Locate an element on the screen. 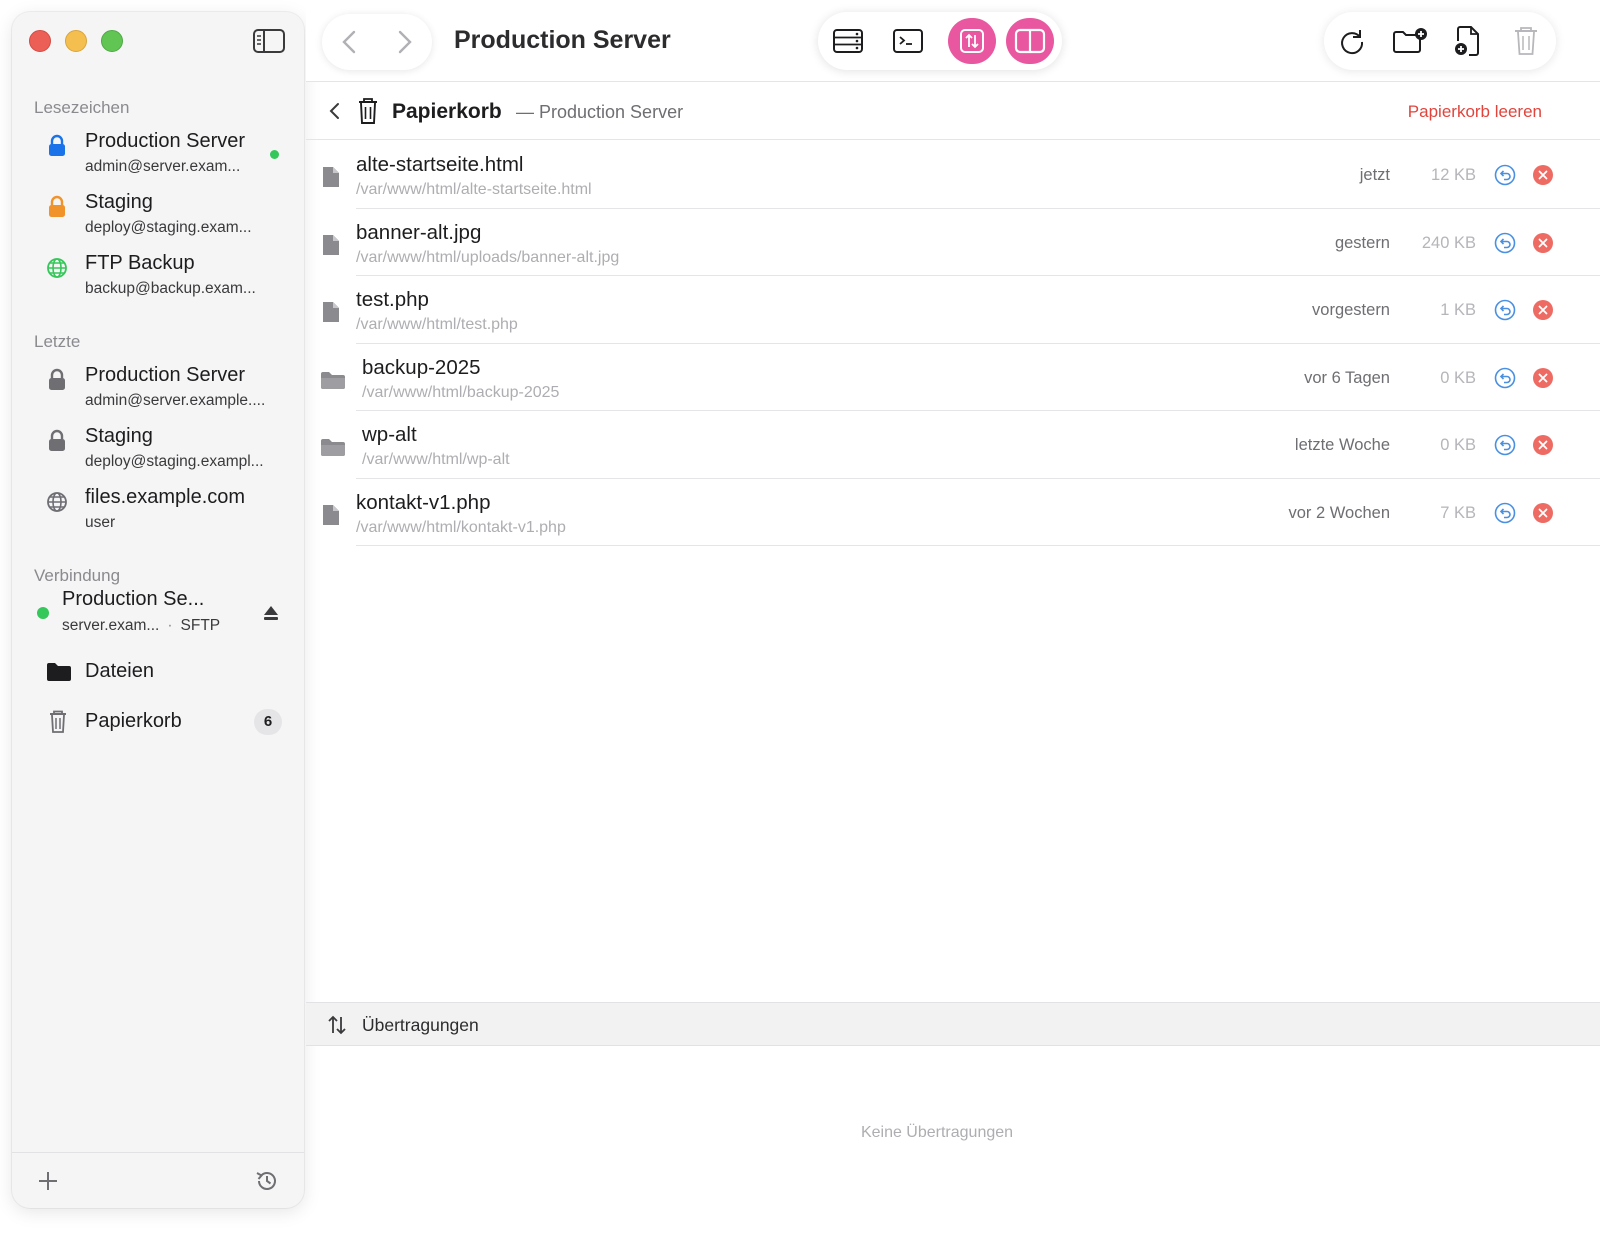  file-path: /var/www/html/uploads/banner-alt.jpg is located at coordinates (488, 257).